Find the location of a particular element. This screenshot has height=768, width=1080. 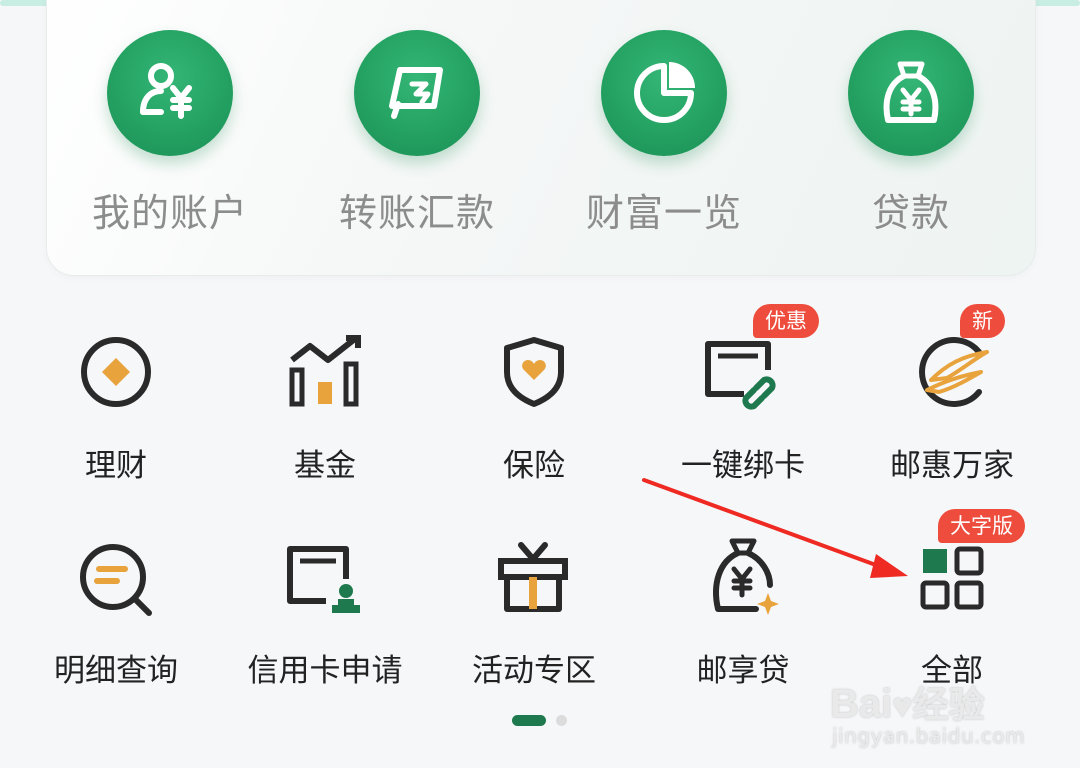

large-font-badge: 大字版 is located at coordinates (981, 526).